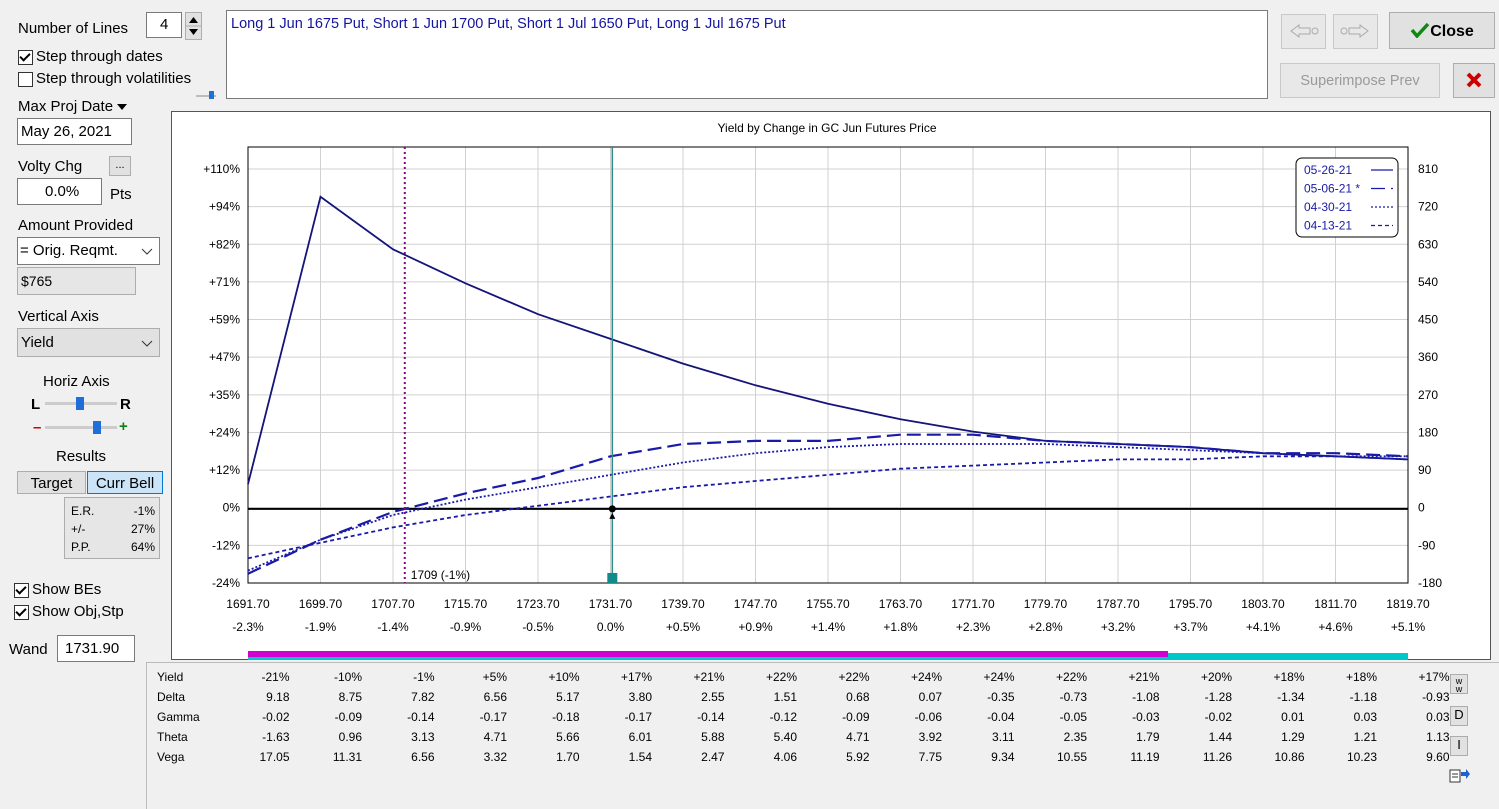  What do you see at coordinates (1148, 737) in the screenshot?
I see `greeks-cell: 1.79` at bounding box center [1148, 737].